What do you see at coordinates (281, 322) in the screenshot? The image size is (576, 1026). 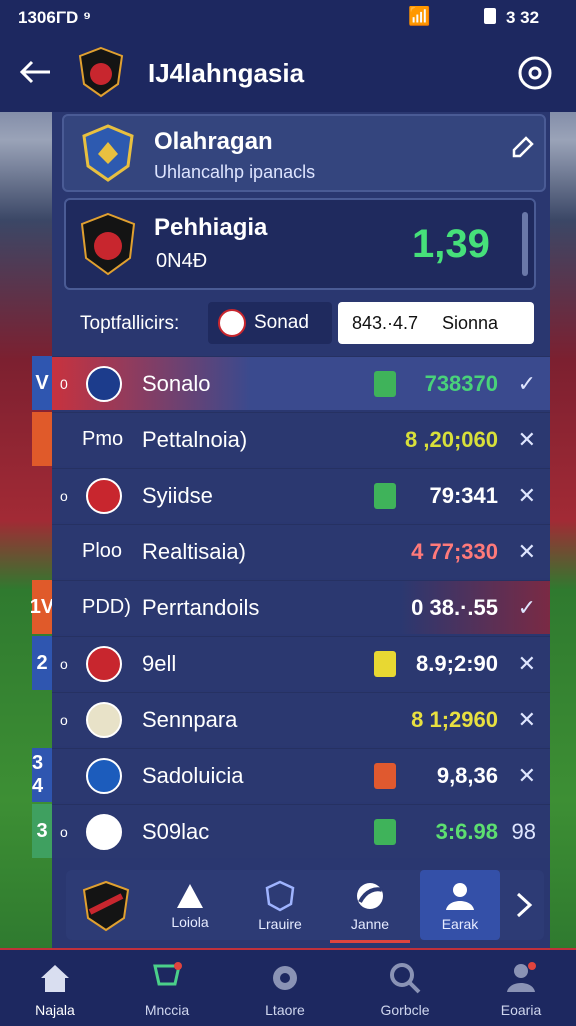 I see `filter-chip-label: Sonad` at bounding box center [281, 322].